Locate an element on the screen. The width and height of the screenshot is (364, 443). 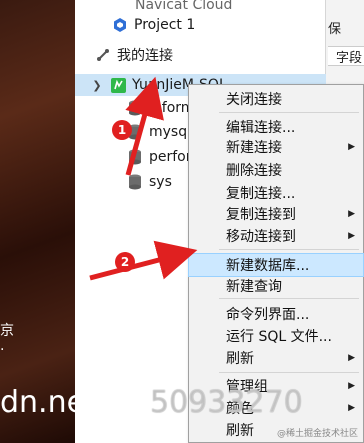
annotation-arrows is located at coordinates (143, 178).